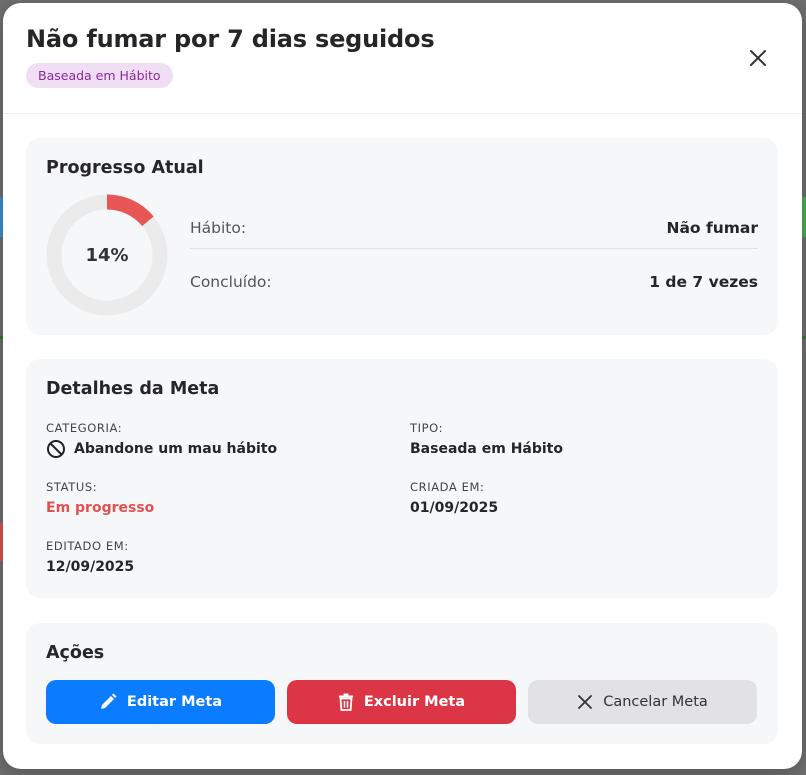 This screenshot has width=806, height=775. I want to click on edited-label: EDITADO EM:, so click(87, 546).